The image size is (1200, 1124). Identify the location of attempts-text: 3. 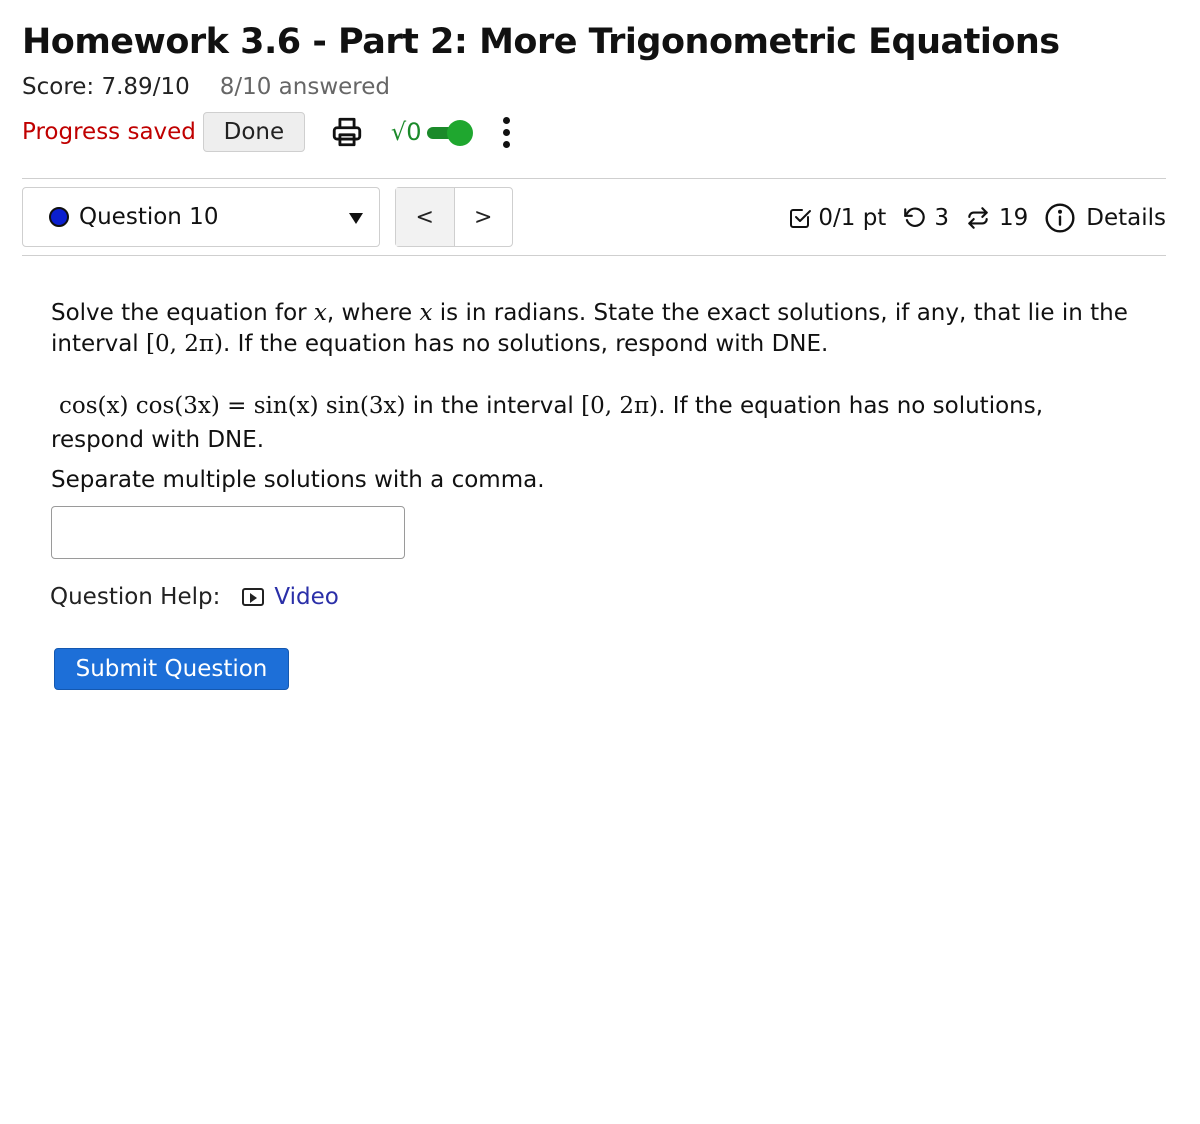
(941, 218).